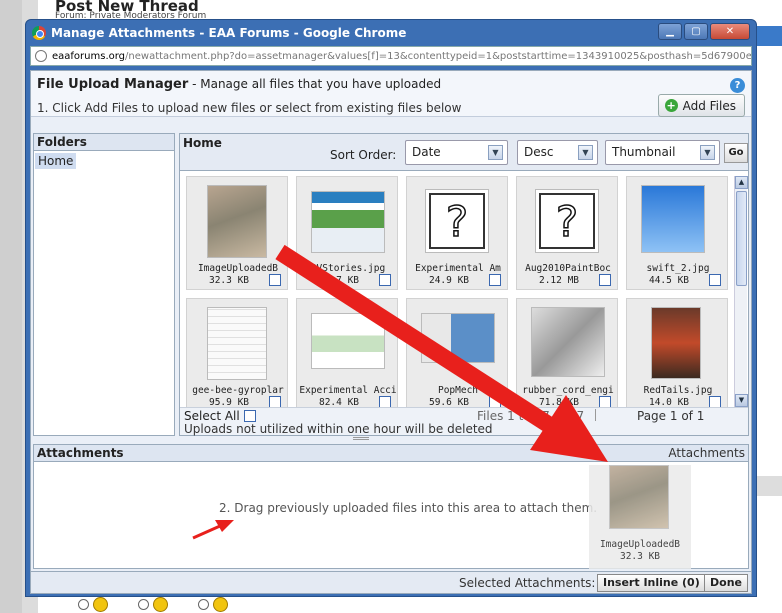 Image resolution: width=782 pixels, height=613 pixels. Describe the element at coordinates (426, 152) in the screenshot. I see `sort-field-value: Date` at that location.